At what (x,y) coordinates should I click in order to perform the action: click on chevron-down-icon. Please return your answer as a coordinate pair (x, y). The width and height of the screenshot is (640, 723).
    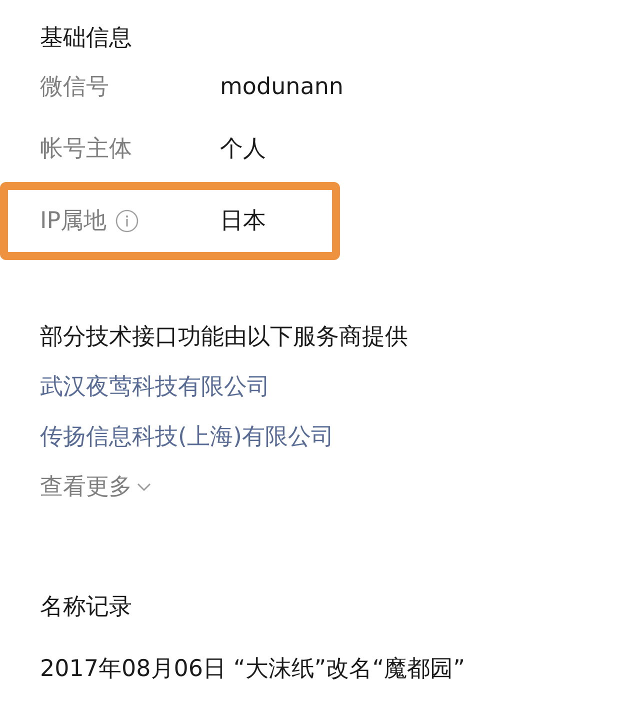
    Looking at the image, I should click on (144, 487).